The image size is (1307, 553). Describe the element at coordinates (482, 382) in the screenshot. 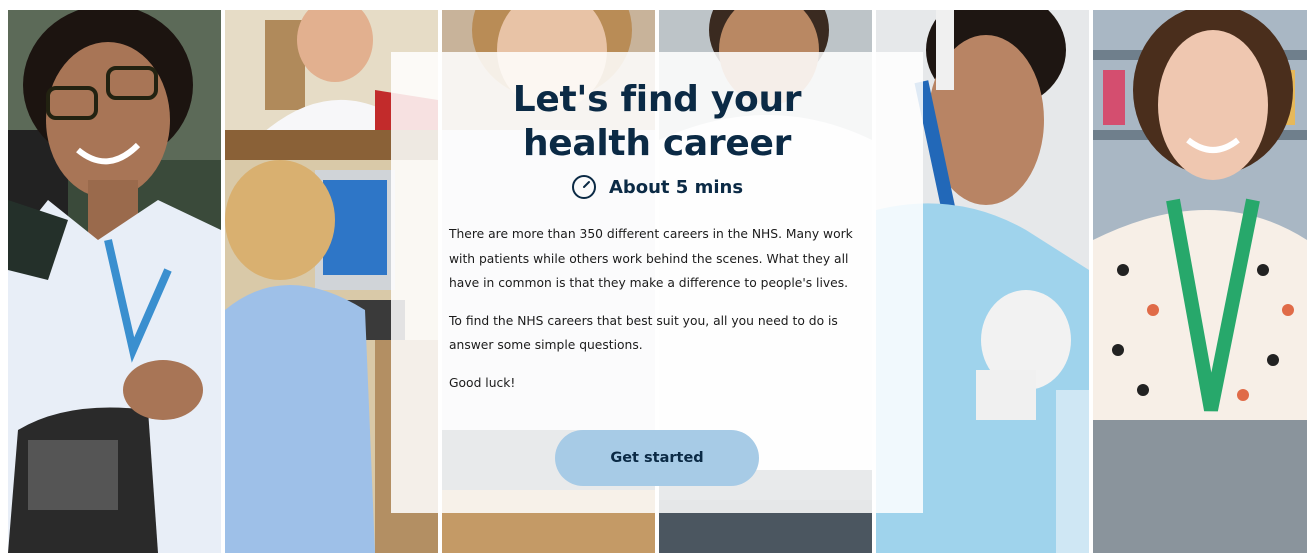

I see `intro-paragraph: Good luck!` at that location.